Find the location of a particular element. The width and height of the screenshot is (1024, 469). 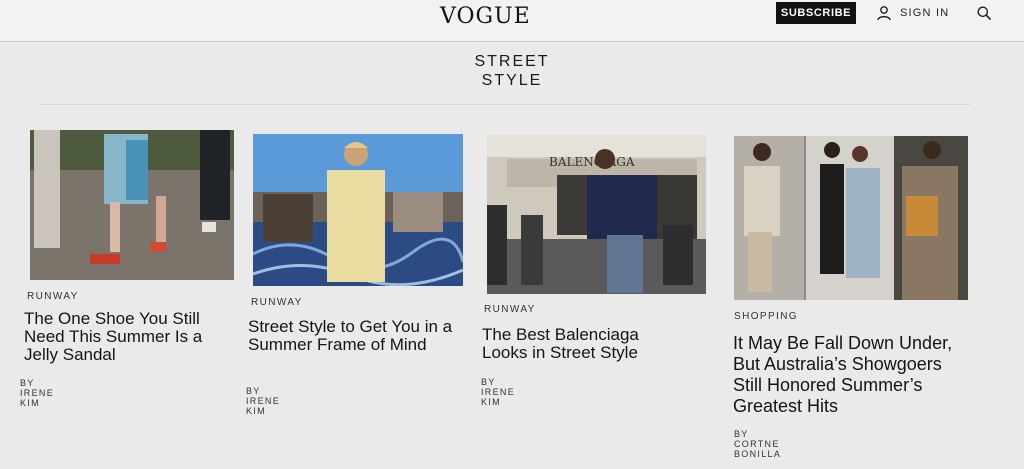

section-title-line1: STREET is located at coordinates (512, 61).